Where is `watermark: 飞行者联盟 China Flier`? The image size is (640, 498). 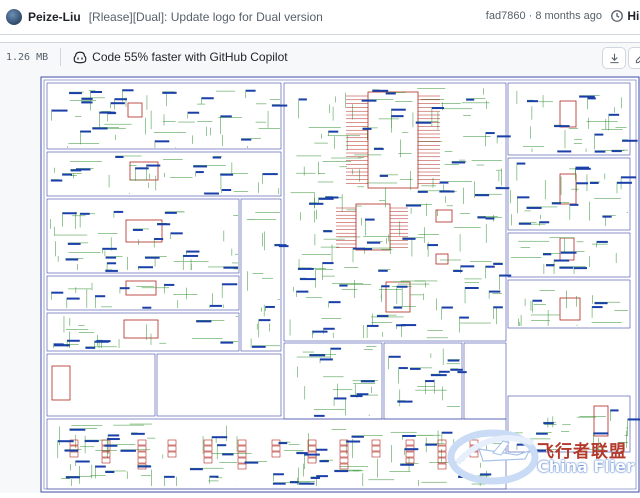
watermark: 飞行者联盟 China Flier is located at coordinates (541, 453).